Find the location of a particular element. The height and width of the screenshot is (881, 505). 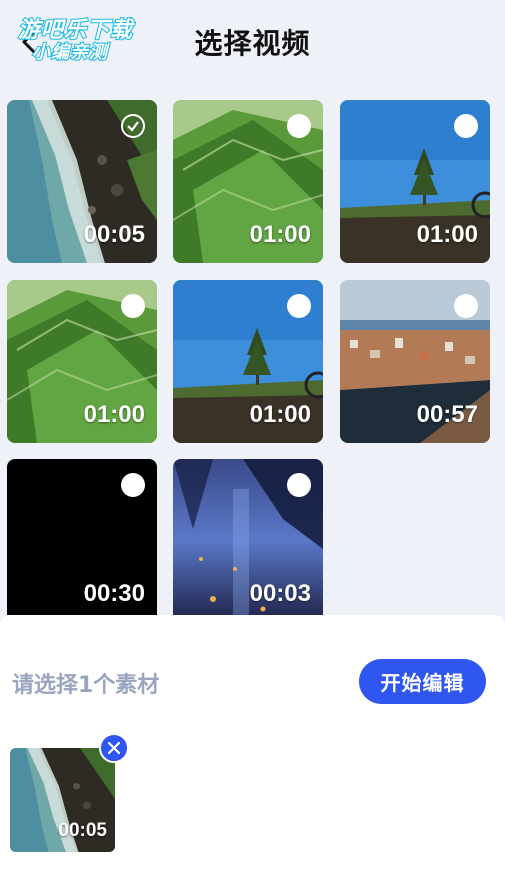

video-tile: 00:30 is located at coordinates (82, 537).